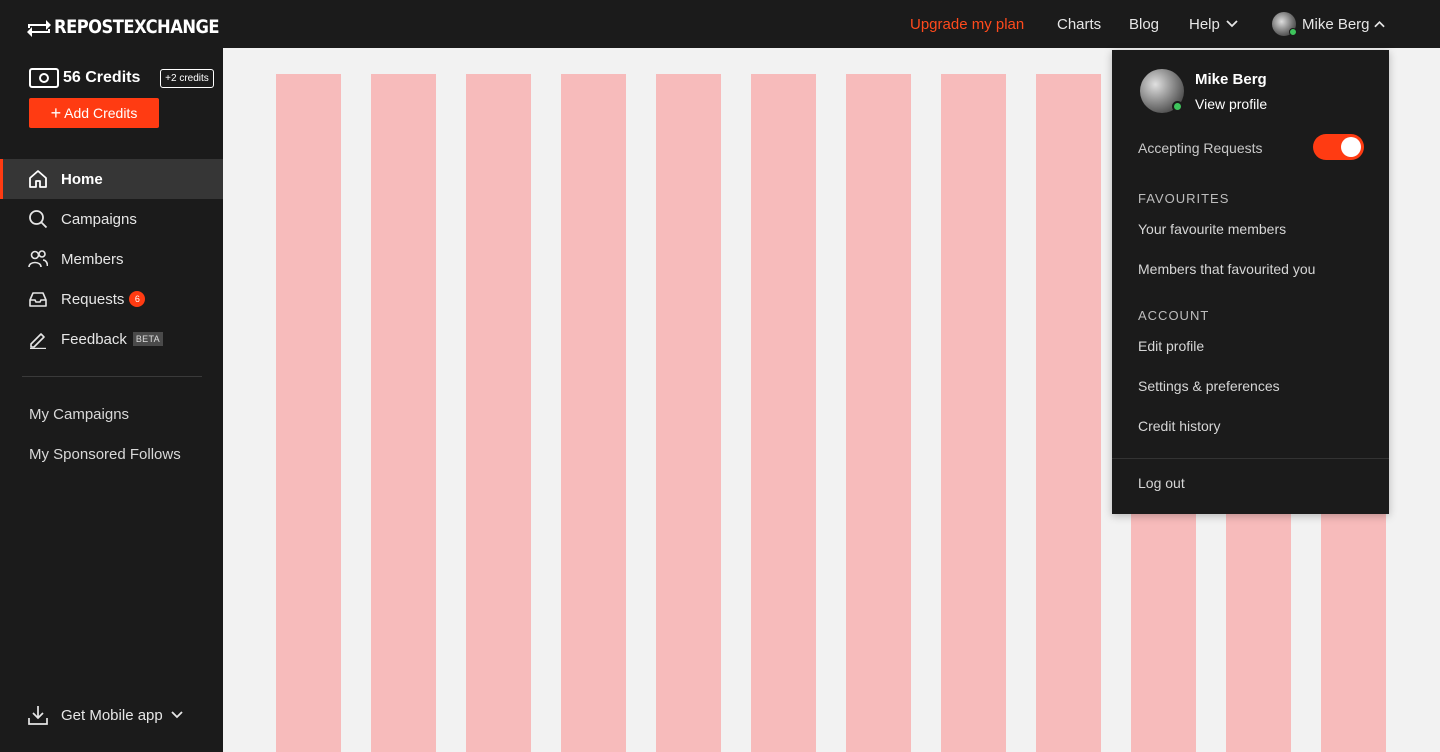  What do you see at coordinates (967, 24) in the screenshot?
I see `upgrade-plan-link: Upgrade my plan` at bounding box center [967, 24].